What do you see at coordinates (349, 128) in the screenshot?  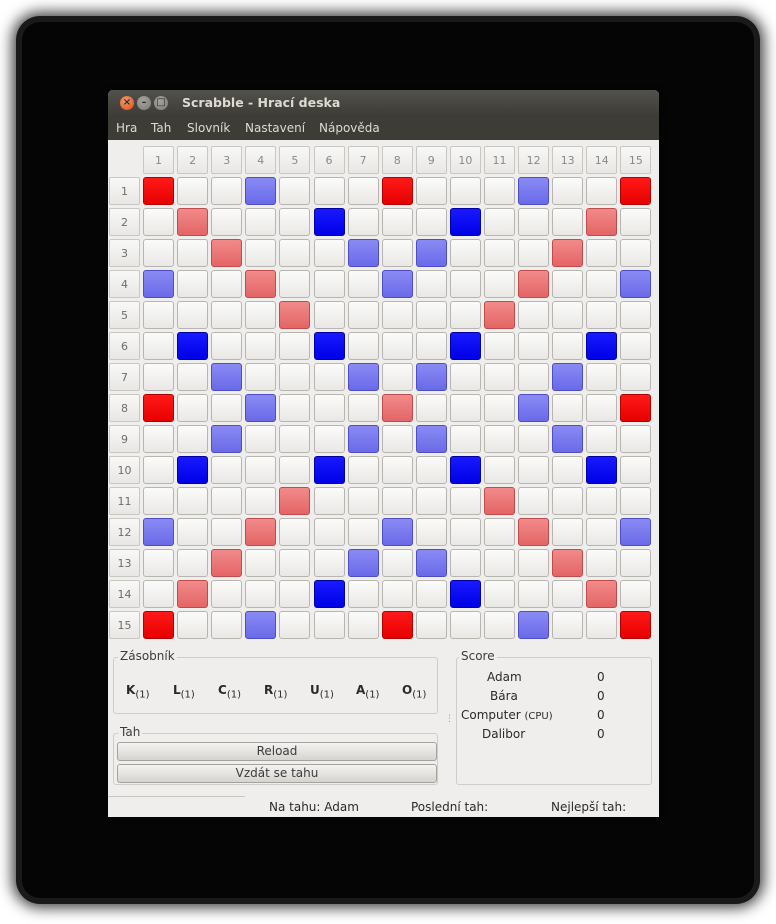 I see `menu-napoveda: Nápověda` at bounding box center [349, 128].